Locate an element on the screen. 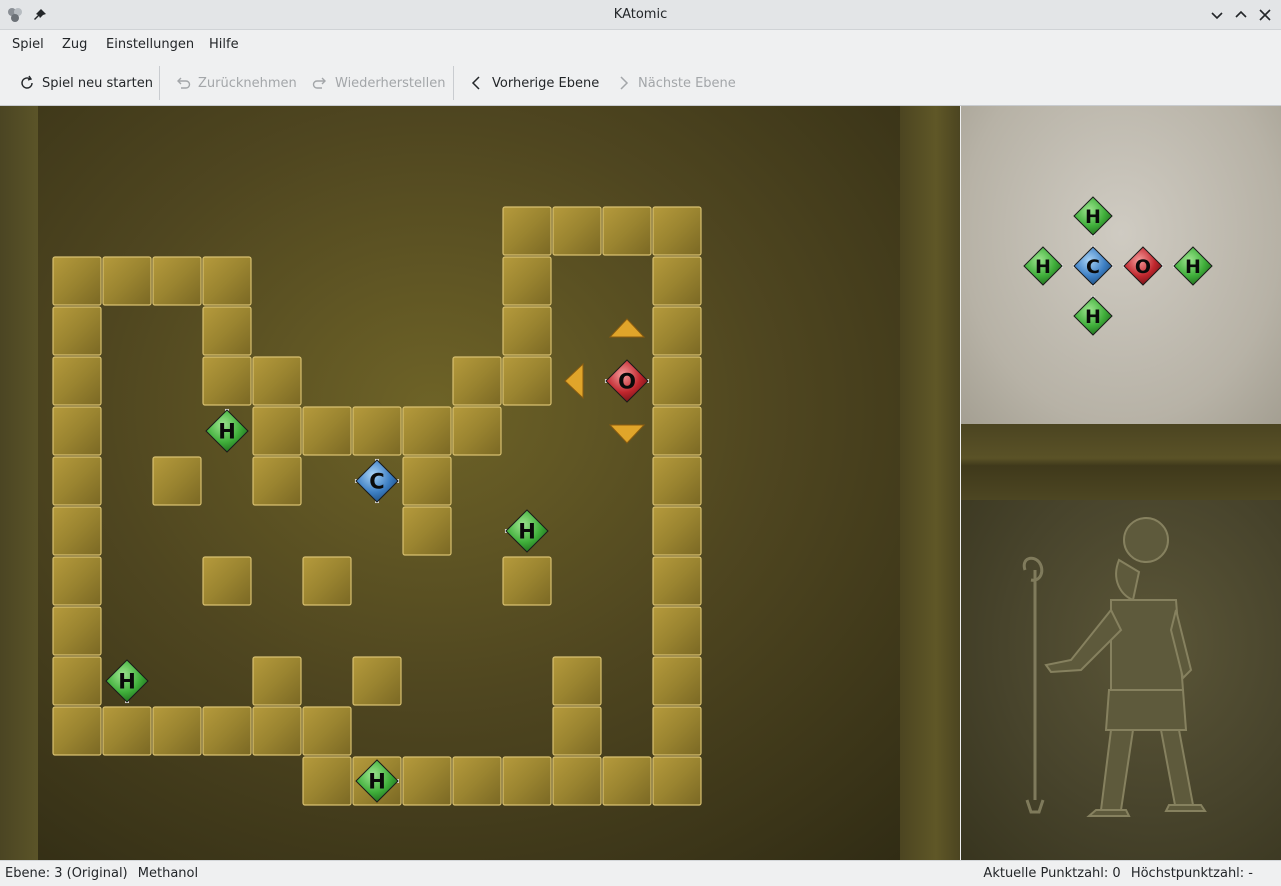 This screenshot has width=1281, height=886. undo-label: Zurücknehmen is located at coordinates (247, 83).